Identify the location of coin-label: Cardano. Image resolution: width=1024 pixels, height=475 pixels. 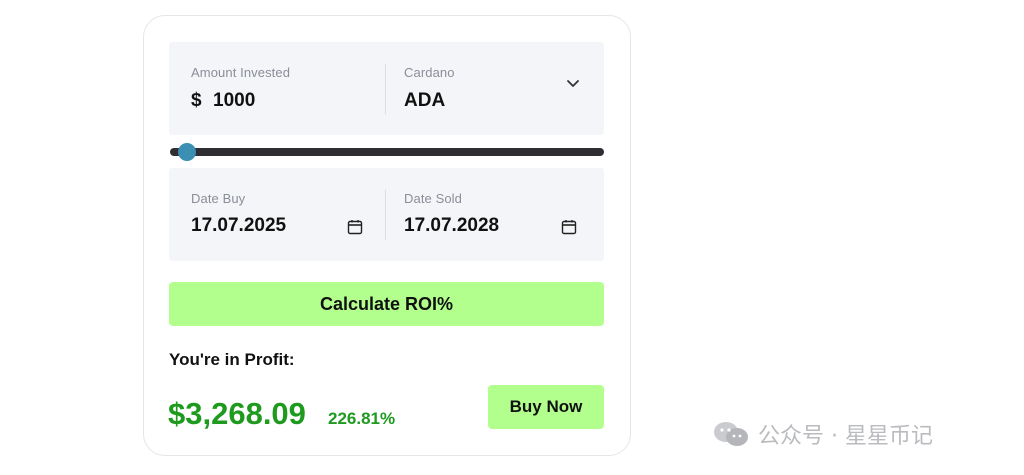
(429, 72).